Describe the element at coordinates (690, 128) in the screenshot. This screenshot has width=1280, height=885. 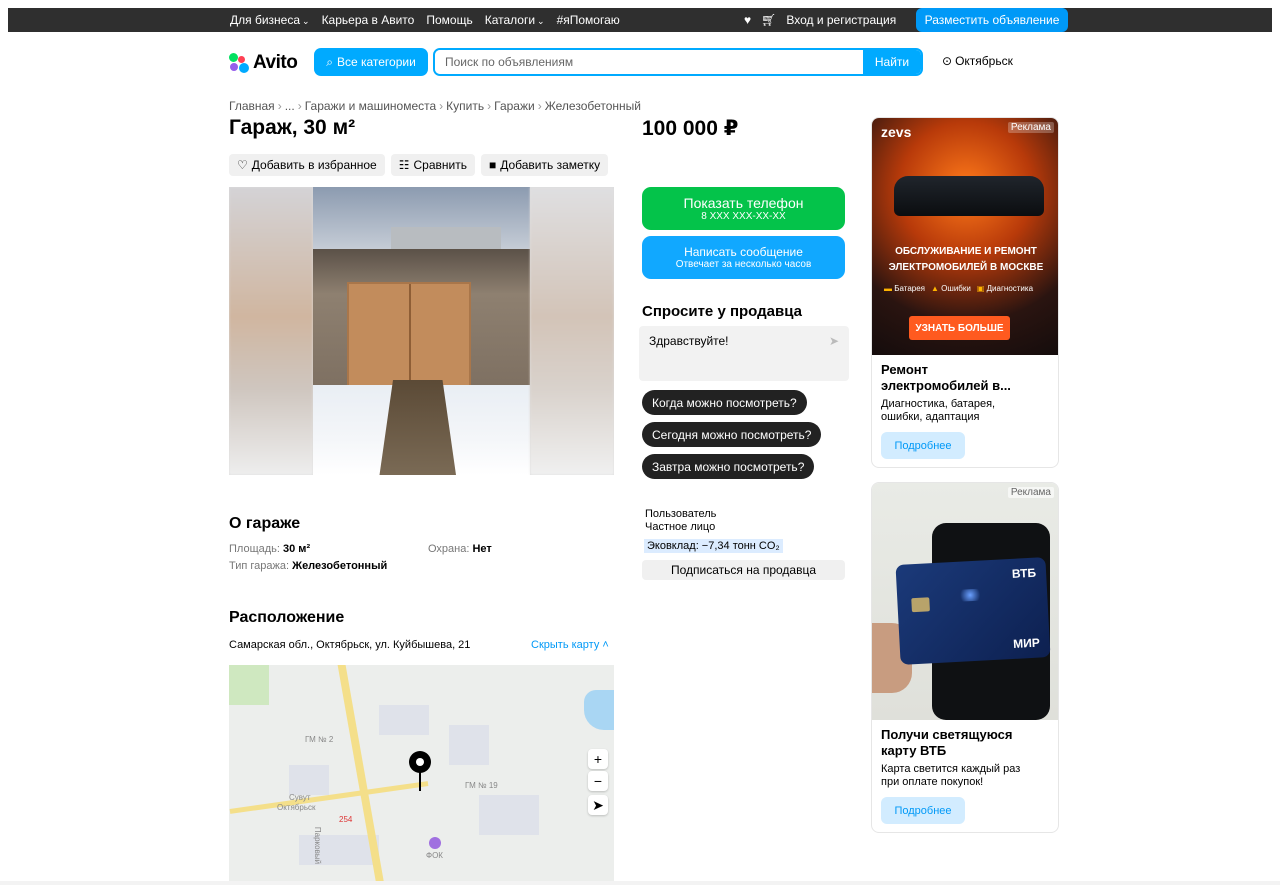
I see `listing-price: 100 000 ₽` at that location.